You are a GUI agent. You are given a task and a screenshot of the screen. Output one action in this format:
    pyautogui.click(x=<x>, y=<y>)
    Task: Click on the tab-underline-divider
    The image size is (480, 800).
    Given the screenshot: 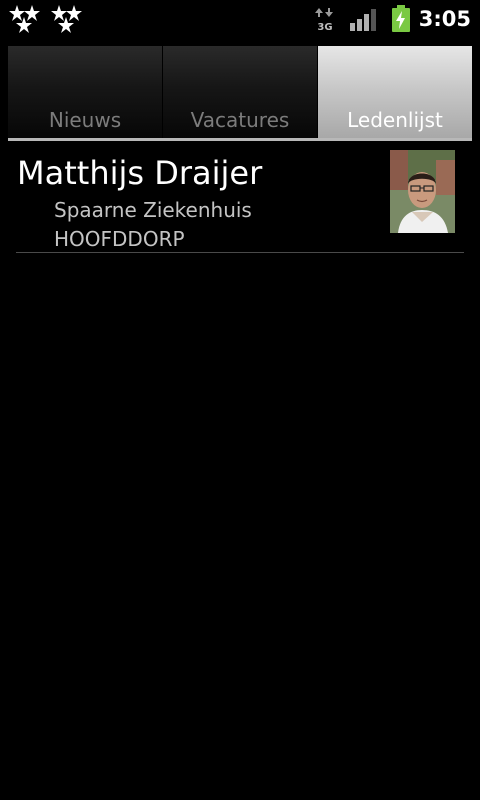 What is the action you would take?
    pyautogui.click(x=240, y=139)
    